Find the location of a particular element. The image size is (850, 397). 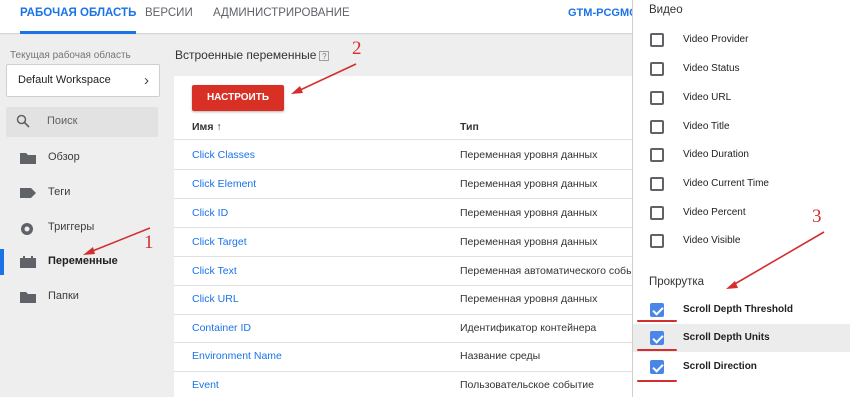

checkbox-label: Scroll Direction is located at coordinates (720, 366).